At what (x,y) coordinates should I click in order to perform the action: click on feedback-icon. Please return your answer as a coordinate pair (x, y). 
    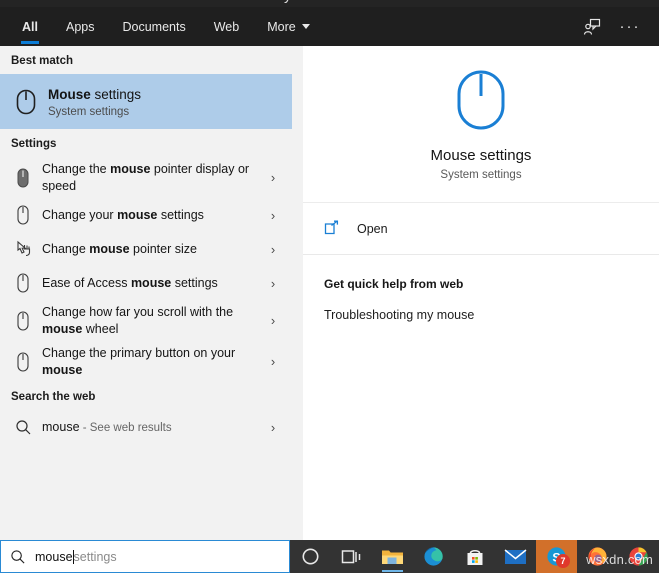
    Looking at the image, I should click on (592, 26).